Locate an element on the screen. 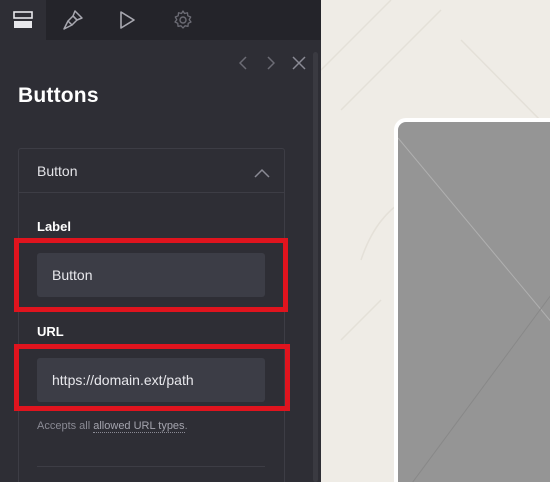  chevron-left-icon is located at coordinates (243, 63).